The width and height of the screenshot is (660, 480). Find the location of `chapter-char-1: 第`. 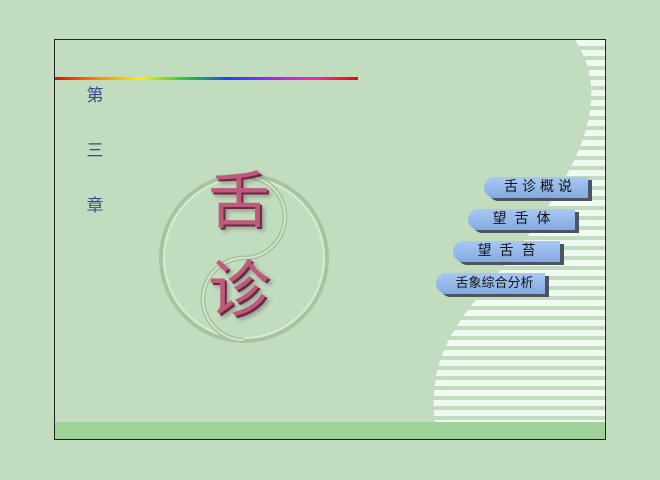

chapter-char-1: 第 is located at coordinates (95, 96).